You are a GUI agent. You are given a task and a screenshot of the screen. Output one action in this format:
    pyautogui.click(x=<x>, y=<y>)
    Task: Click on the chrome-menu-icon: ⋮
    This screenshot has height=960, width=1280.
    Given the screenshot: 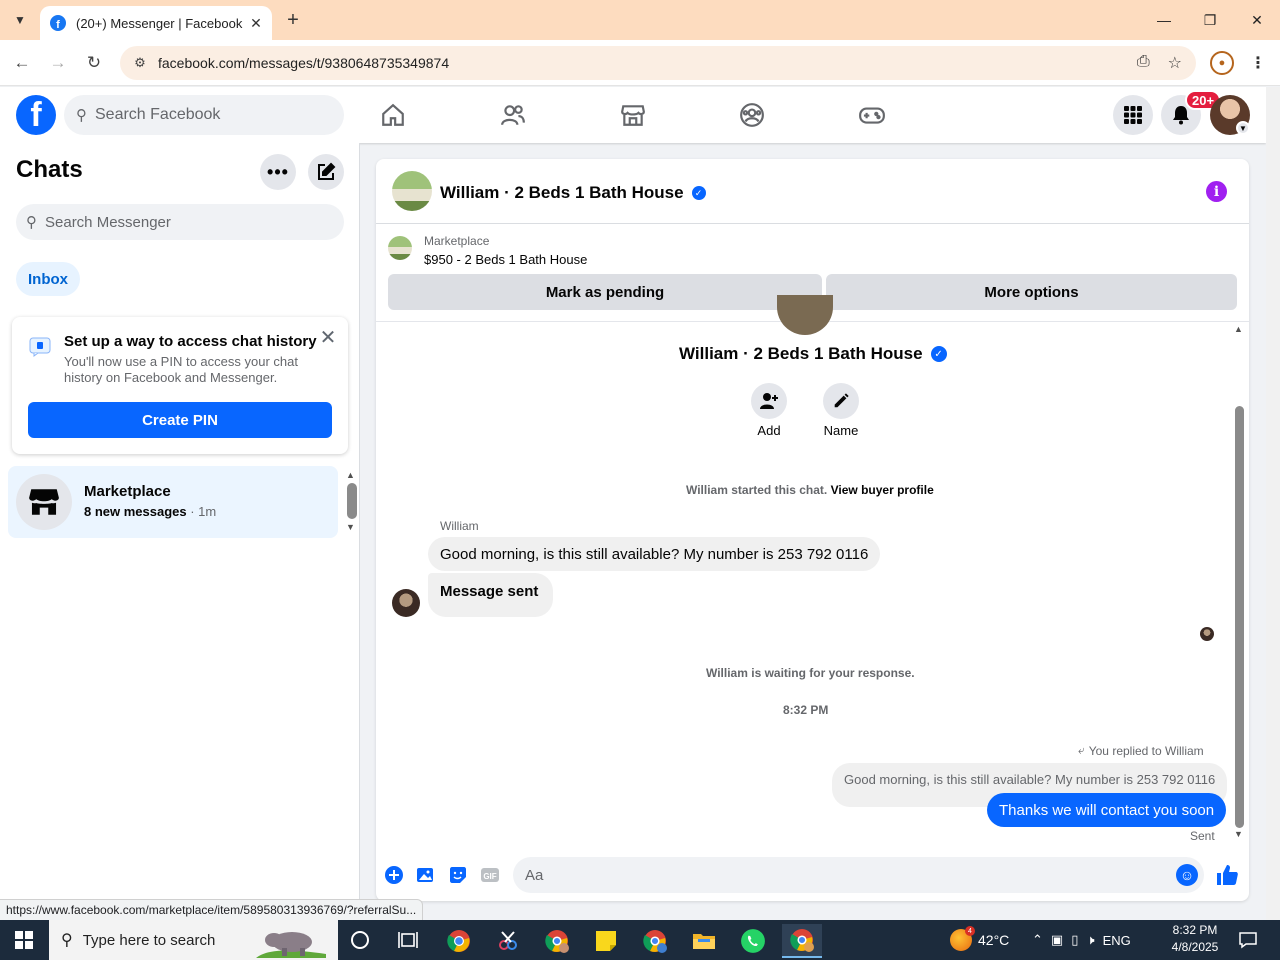 What is the action you would take?
    pyautogui.click(x=1258, y=63)
    